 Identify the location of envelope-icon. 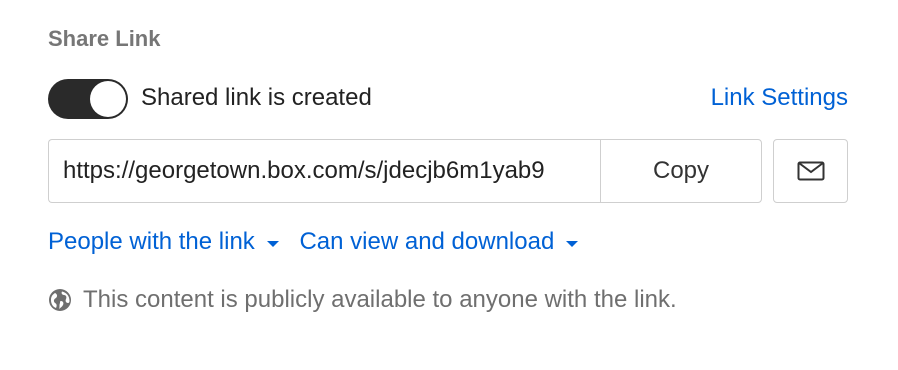
(810, 171).